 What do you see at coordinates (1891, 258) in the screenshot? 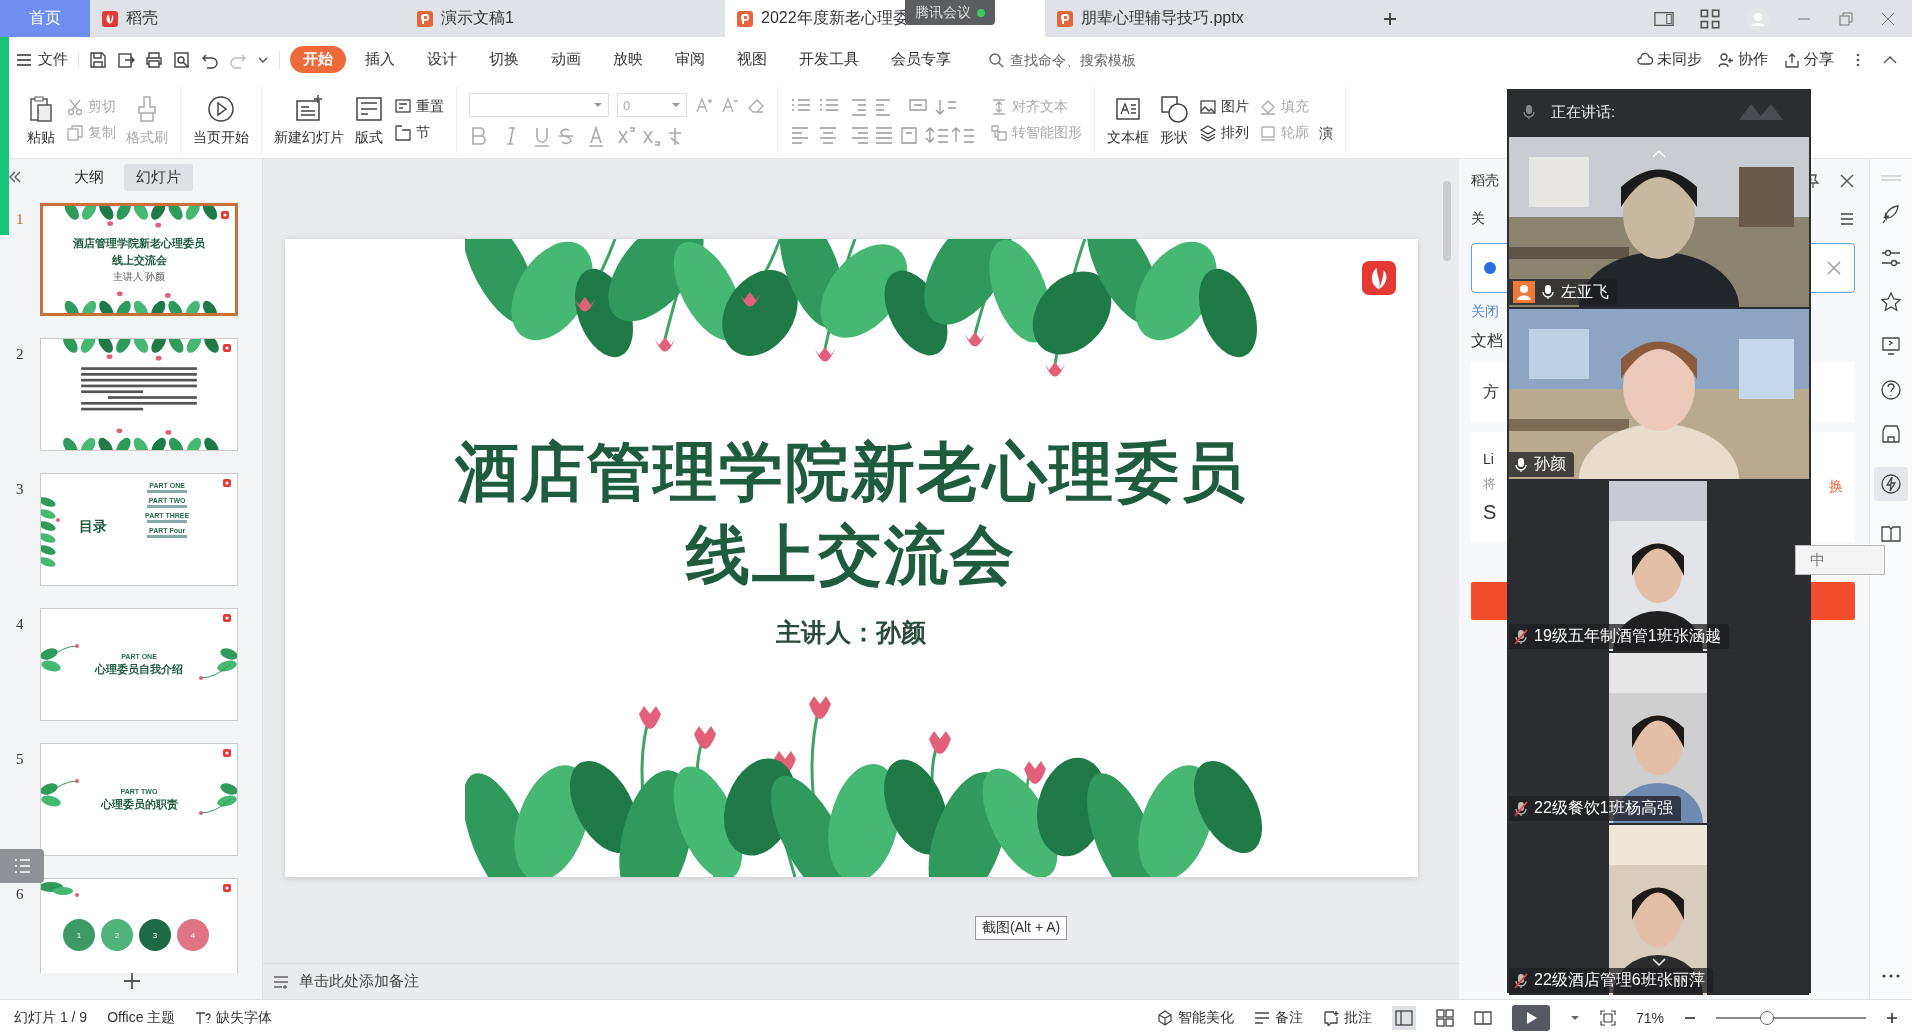
I see `sliders-icon` at bounding box center [1891, 258].